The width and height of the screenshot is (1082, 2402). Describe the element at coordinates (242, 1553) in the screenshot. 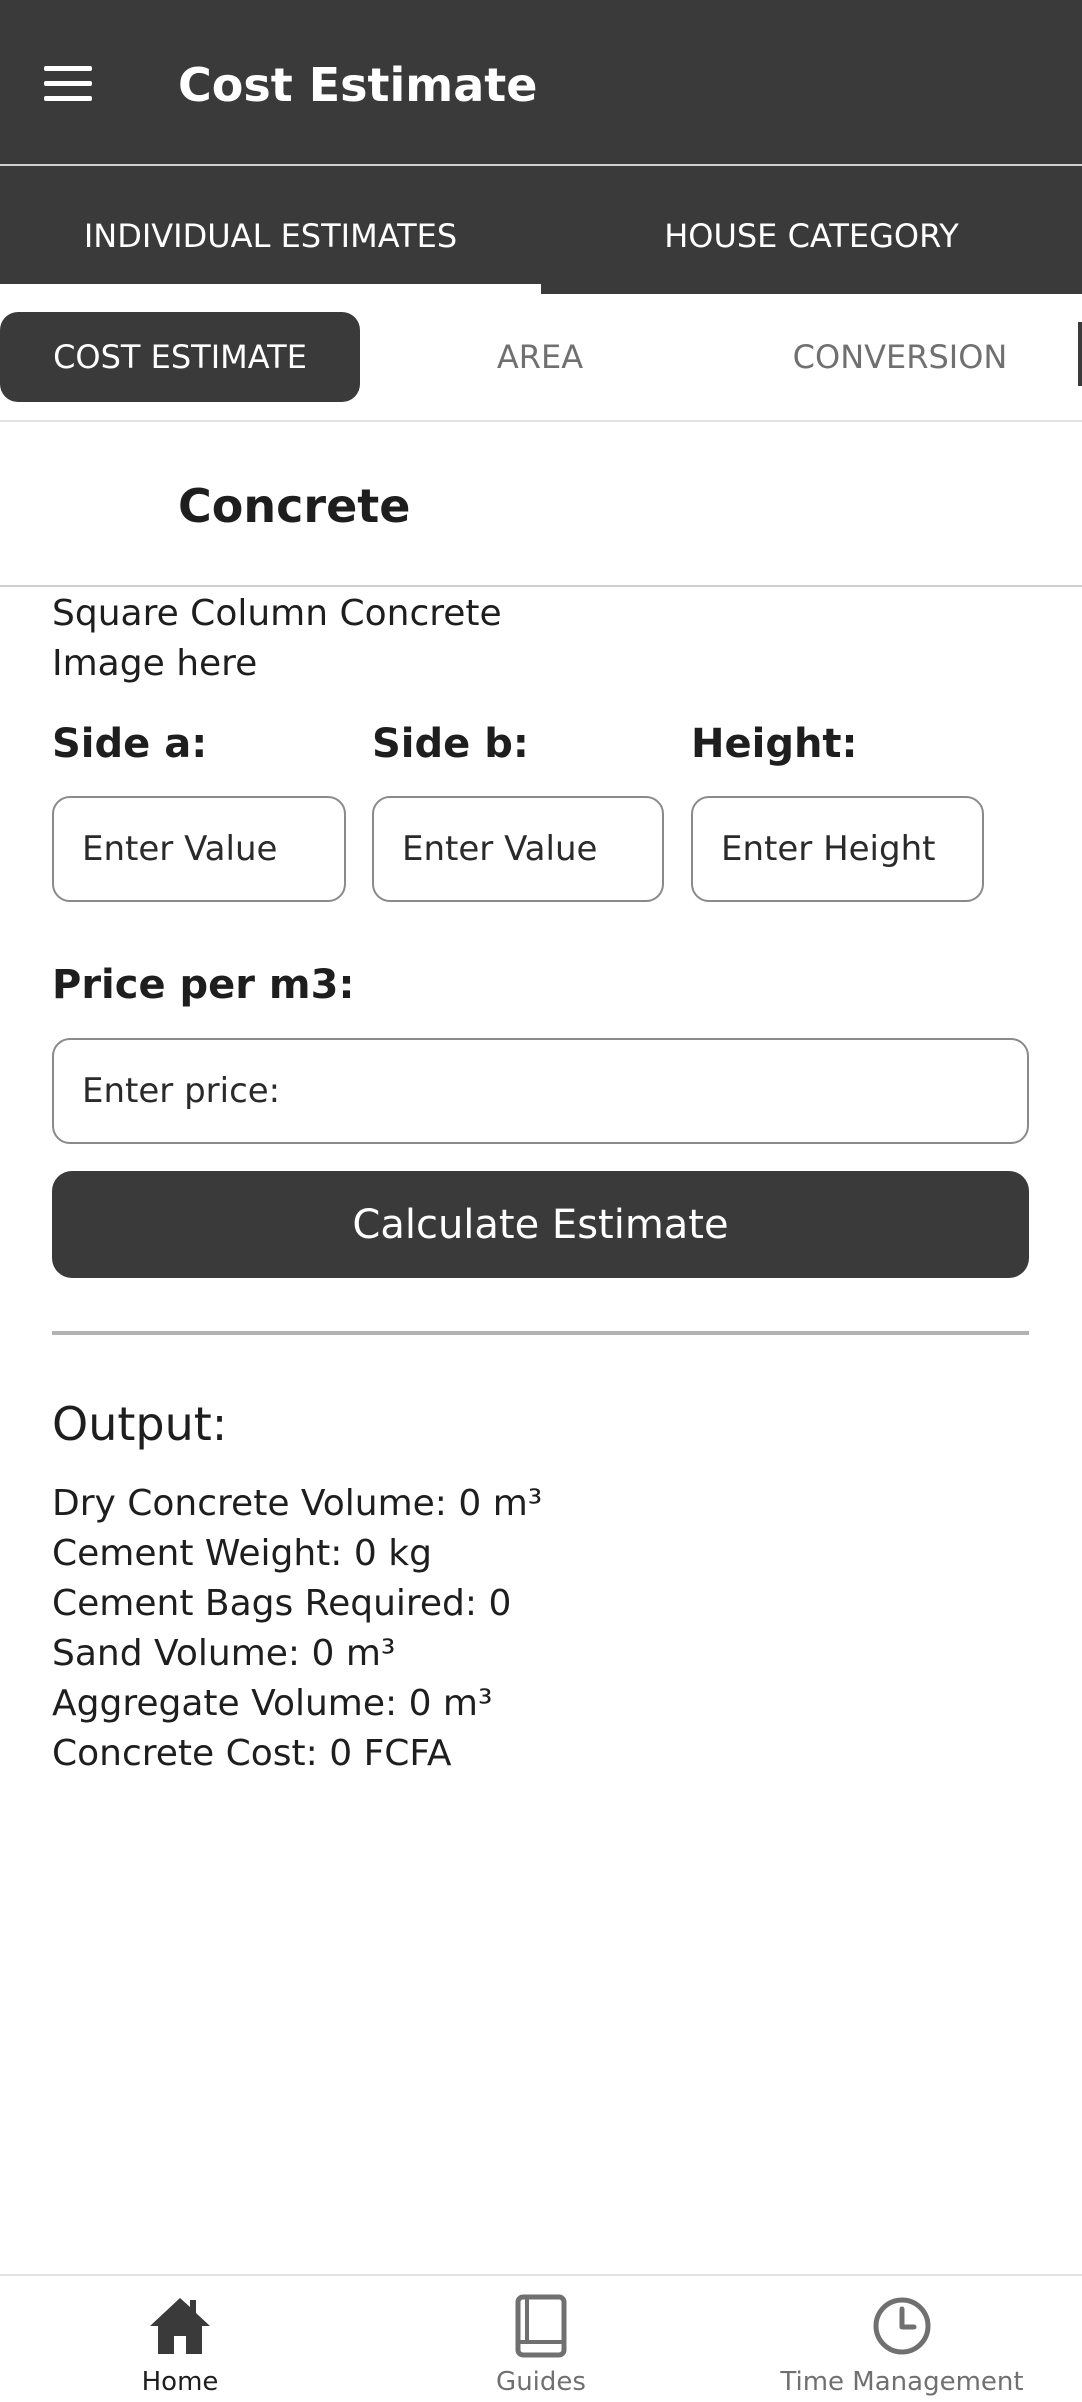

I see `output-cement-weight: Cement Weight: 0 kg` at that location.